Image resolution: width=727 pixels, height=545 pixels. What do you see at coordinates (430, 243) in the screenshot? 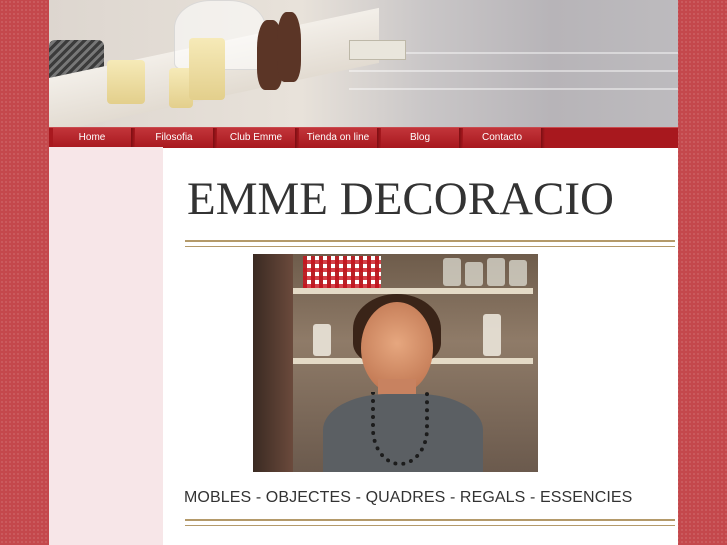
I see `title-divider` at bounding box center [430, 243].